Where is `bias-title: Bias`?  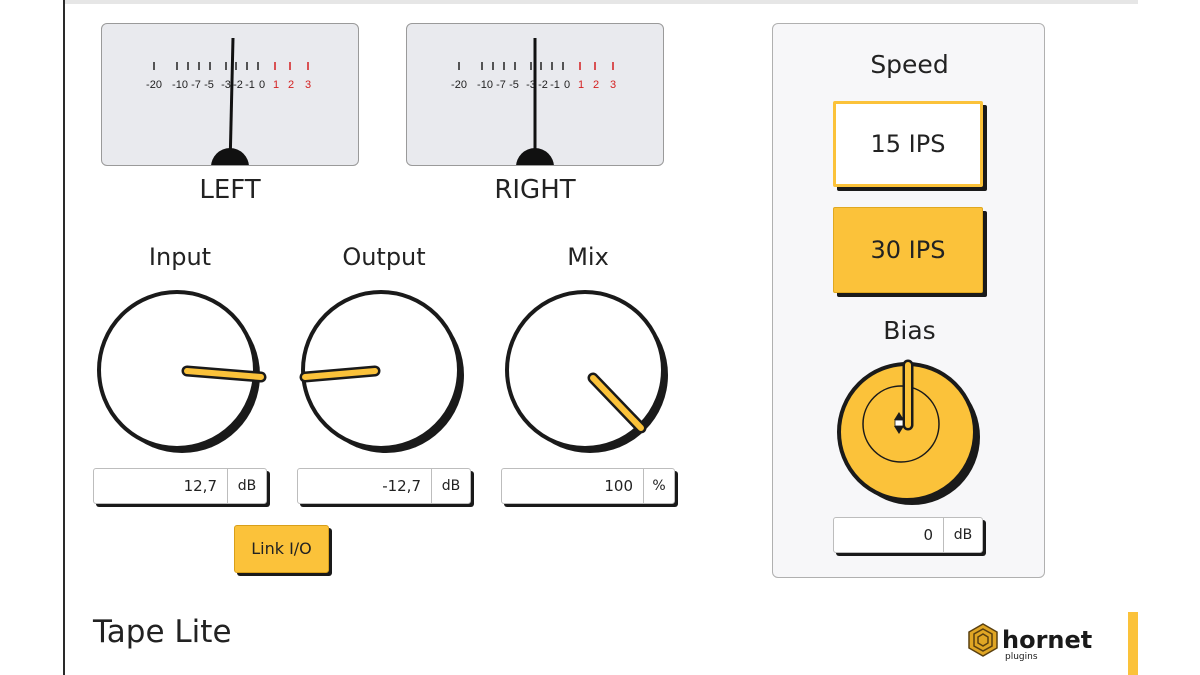 bias-title: Bias is located at coordinates (909, 330).